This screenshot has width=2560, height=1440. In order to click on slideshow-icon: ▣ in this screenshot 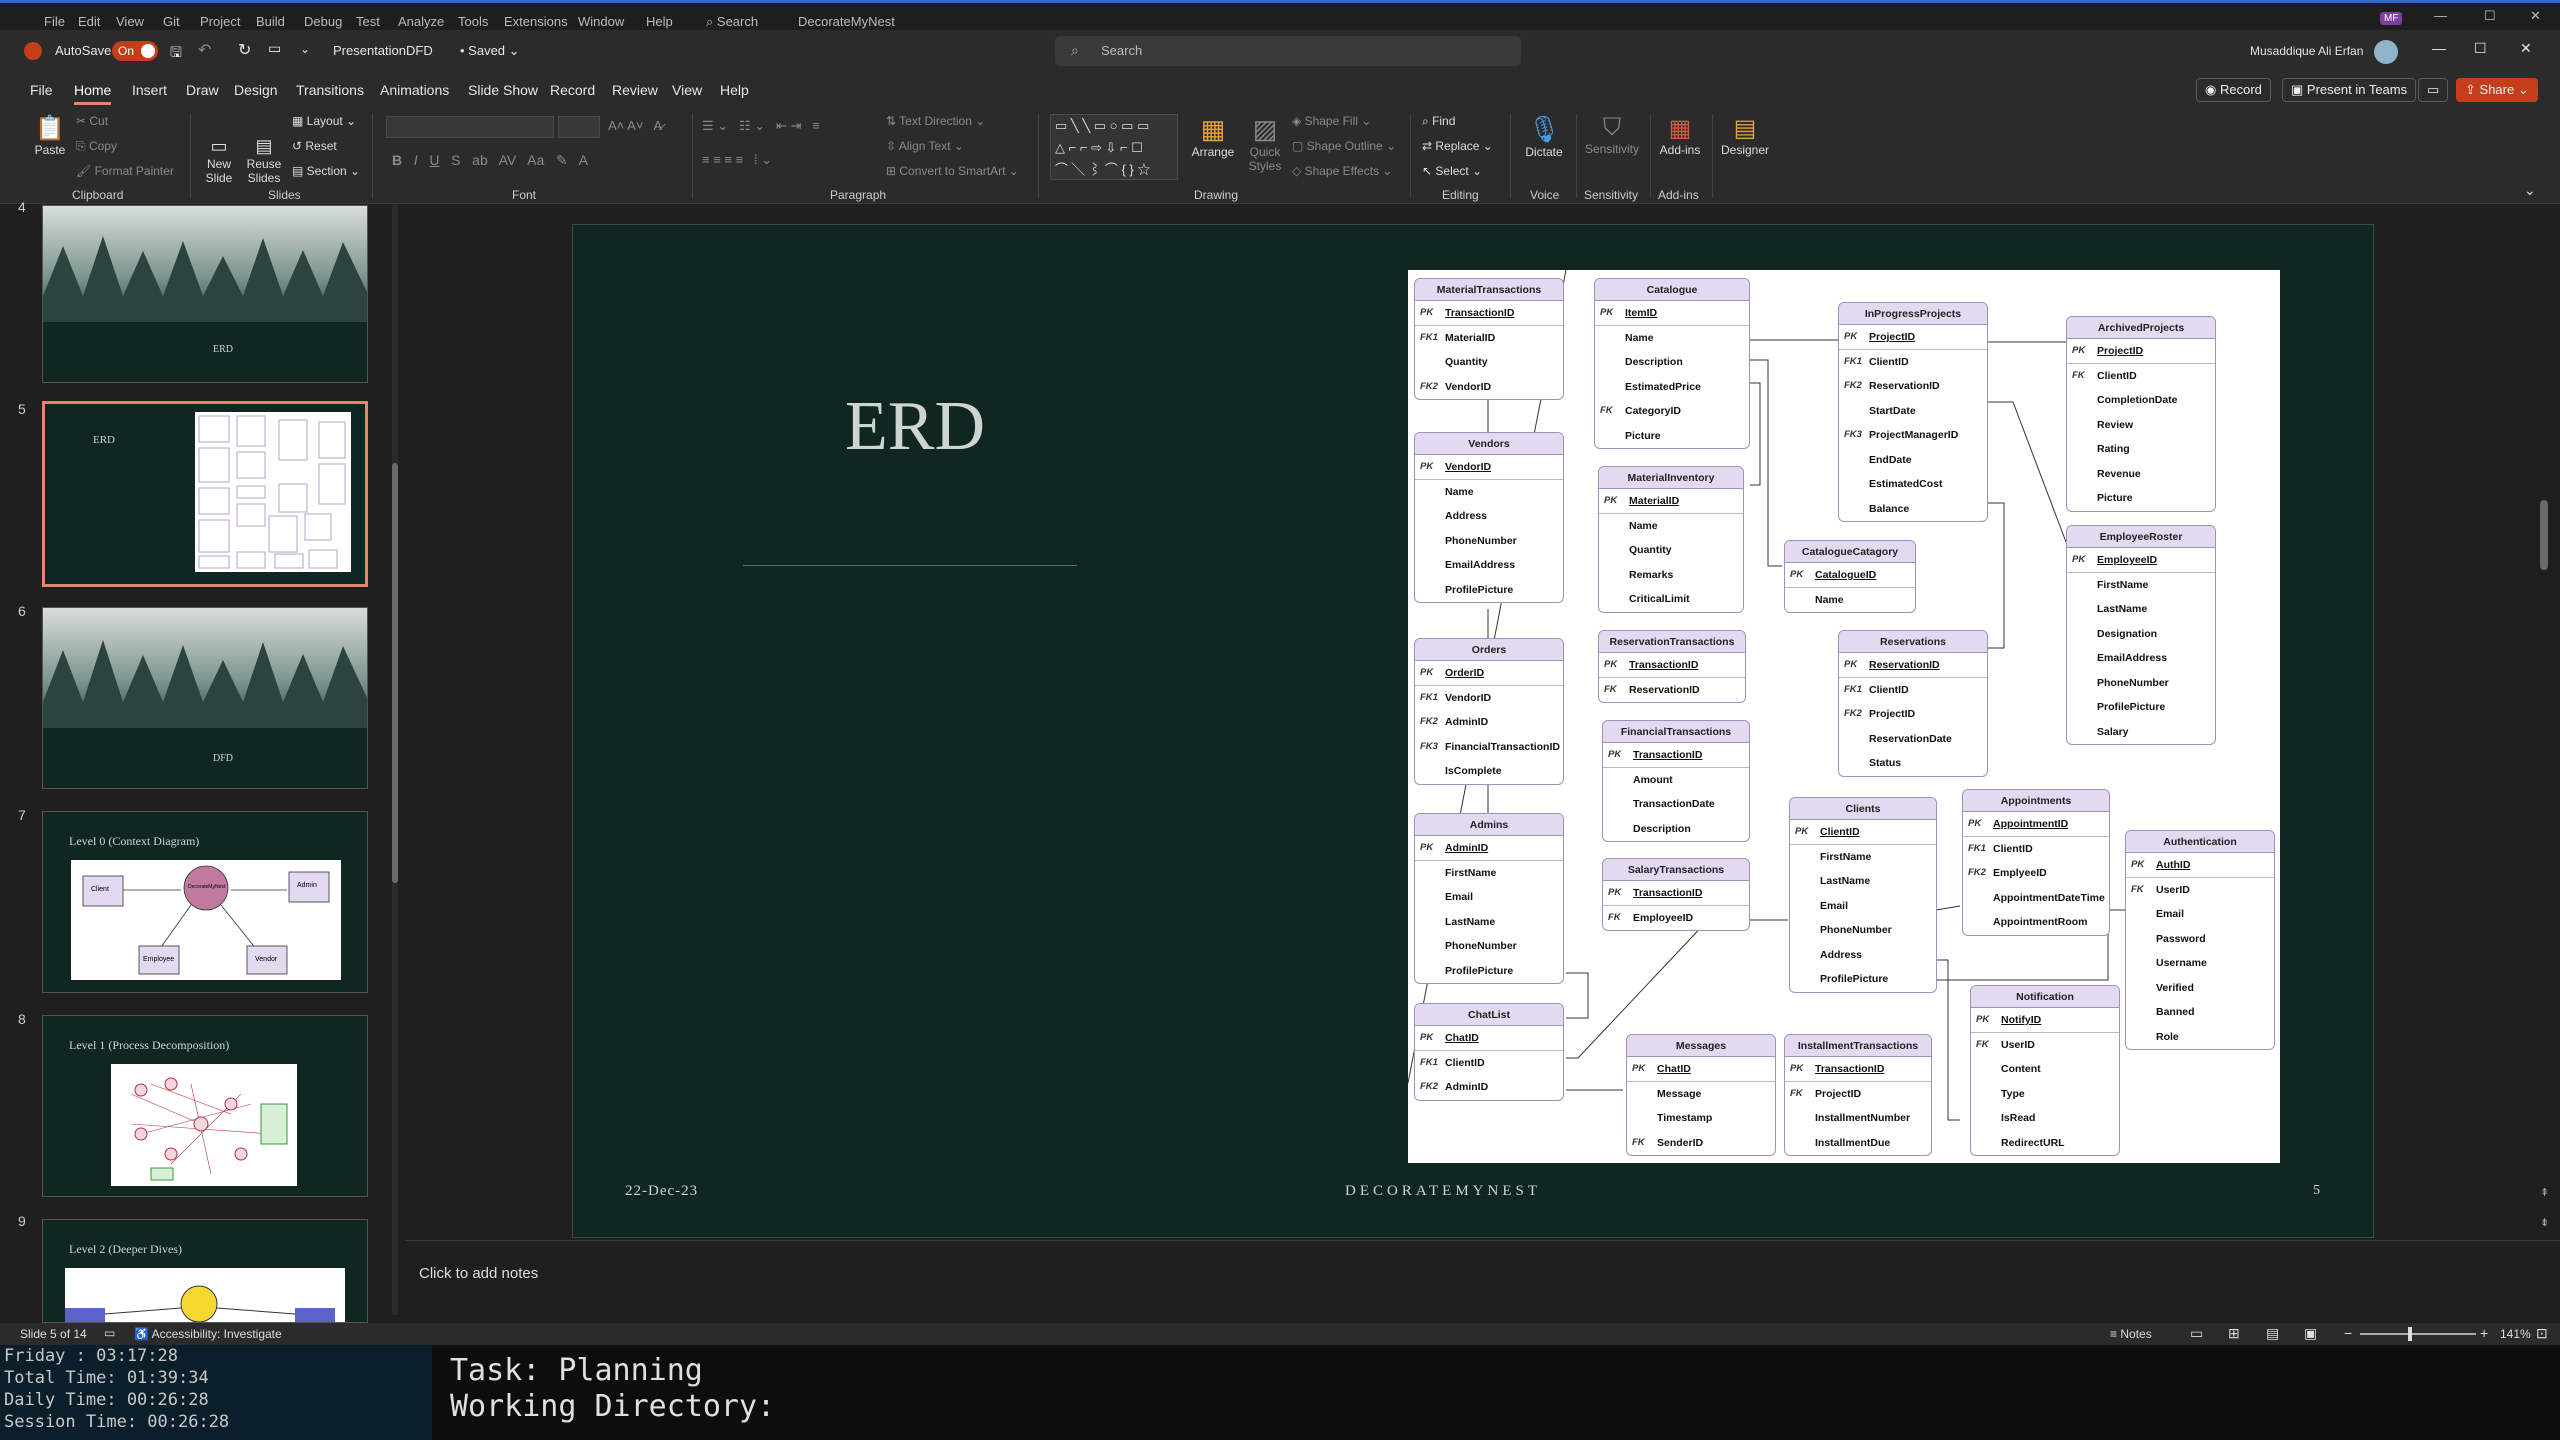, I will do `click(2310, 1333)`.